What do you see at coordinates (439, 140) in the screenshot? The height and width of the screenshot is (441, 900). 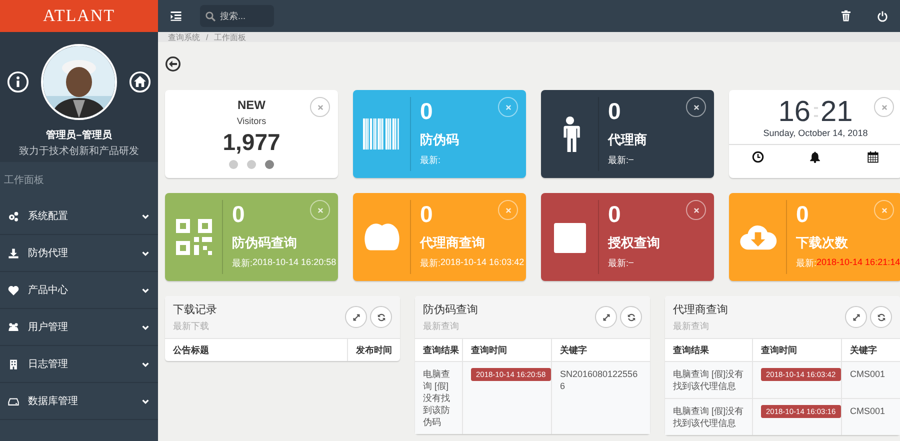 I see `tile-label: 防伪码` at bounding box center [439, 140].